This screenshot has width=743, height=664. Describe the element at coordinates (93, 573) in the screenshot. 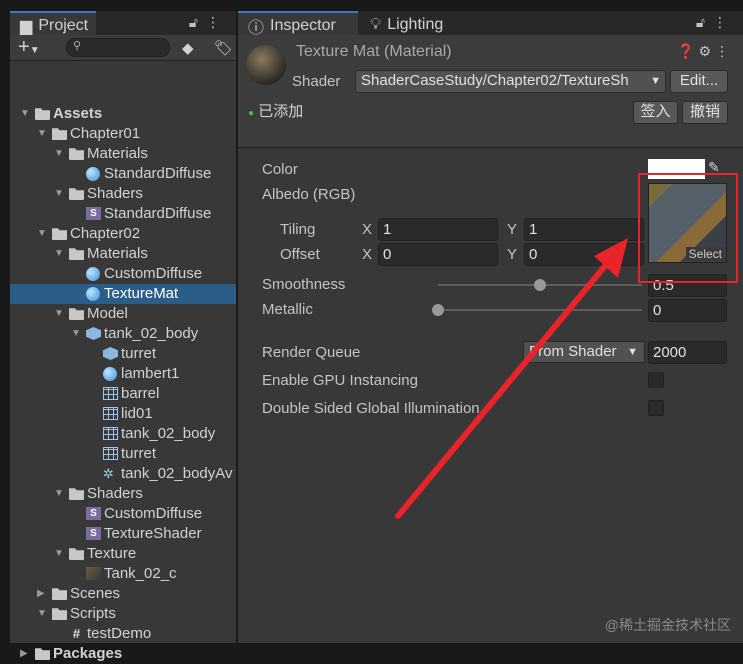

I see `texture-icon` at that location.